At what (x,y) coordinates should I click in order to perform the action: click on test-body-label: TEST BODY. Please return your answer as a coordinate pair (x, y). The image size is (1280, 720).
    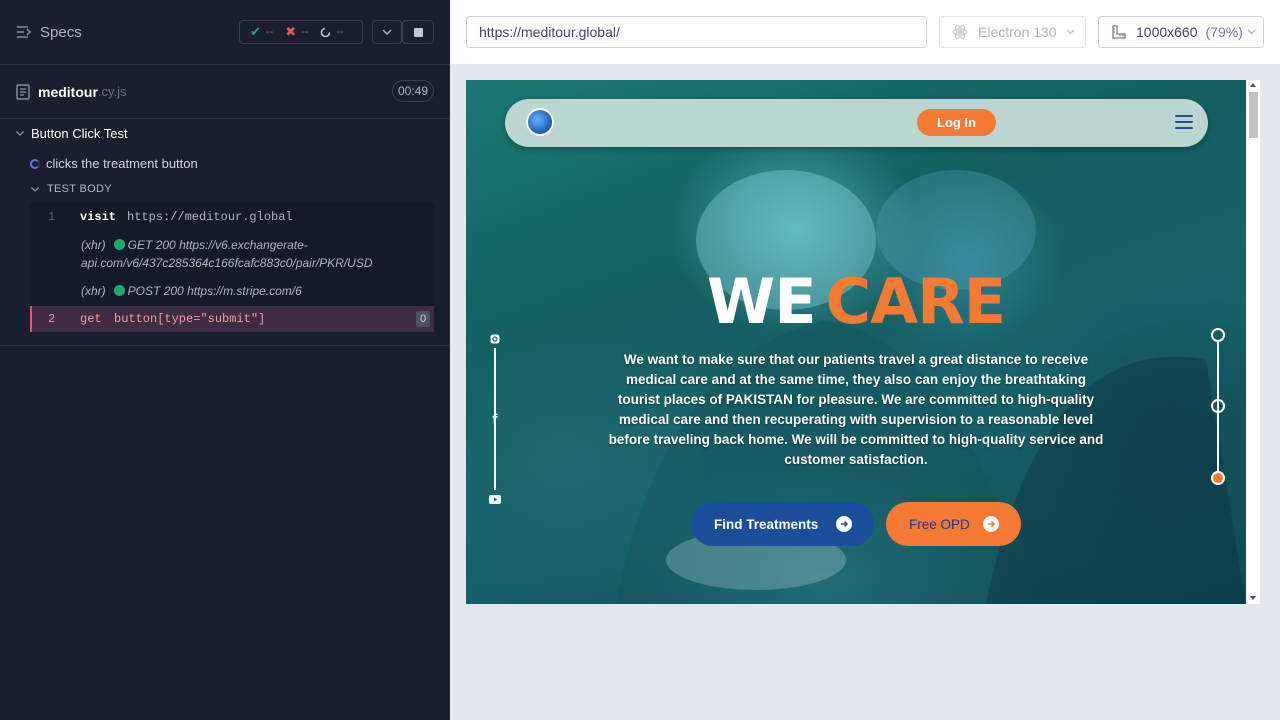
    Looking at the image, I should click on (79, 189).